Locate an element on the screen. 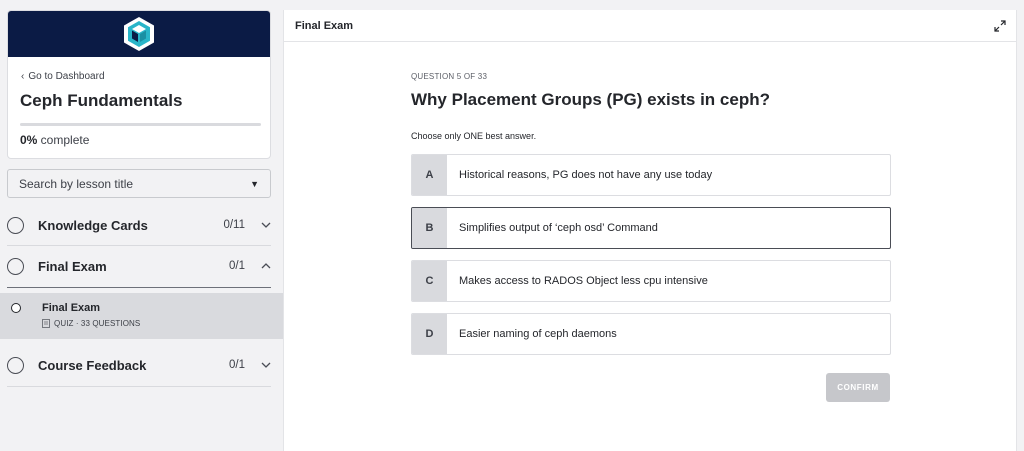 The image size is (1024, 451). go-to-dashboard-link: ‹ Go to Dashboard is located at coordinates (63, 76).